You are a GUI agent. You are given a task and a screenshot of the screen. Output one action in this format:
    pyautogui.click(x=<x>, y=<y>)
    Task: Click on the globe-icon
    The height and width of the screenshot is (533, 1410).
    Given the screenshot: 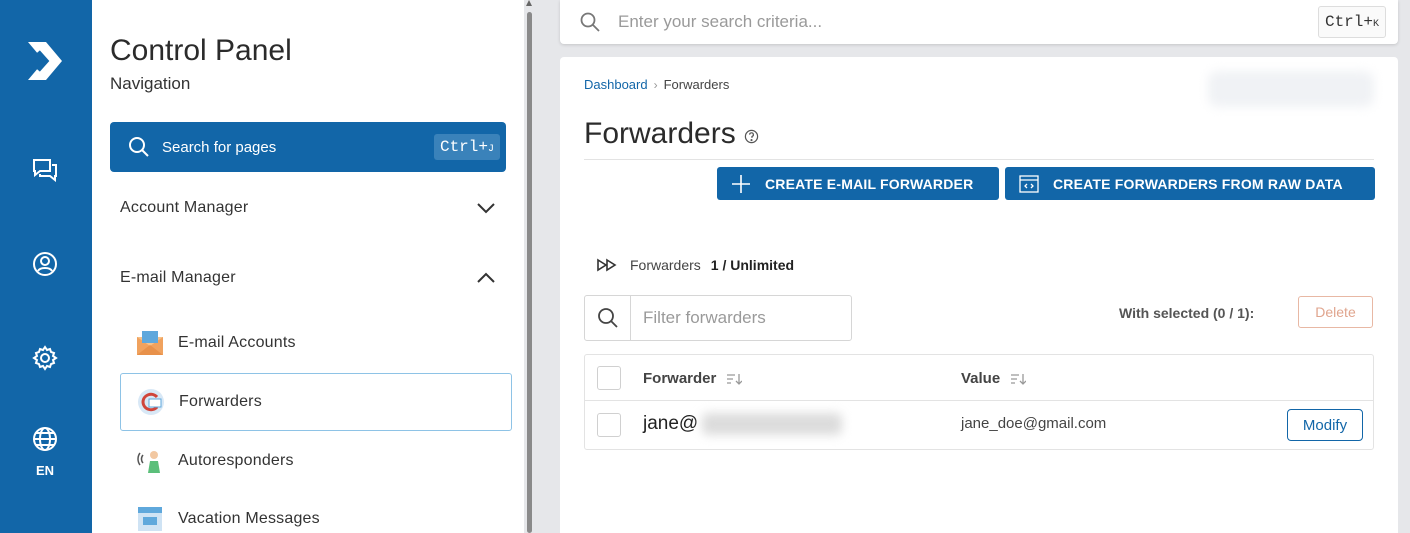 What is the action you would take?
    pyautogui.click(x=45, y=439)
    